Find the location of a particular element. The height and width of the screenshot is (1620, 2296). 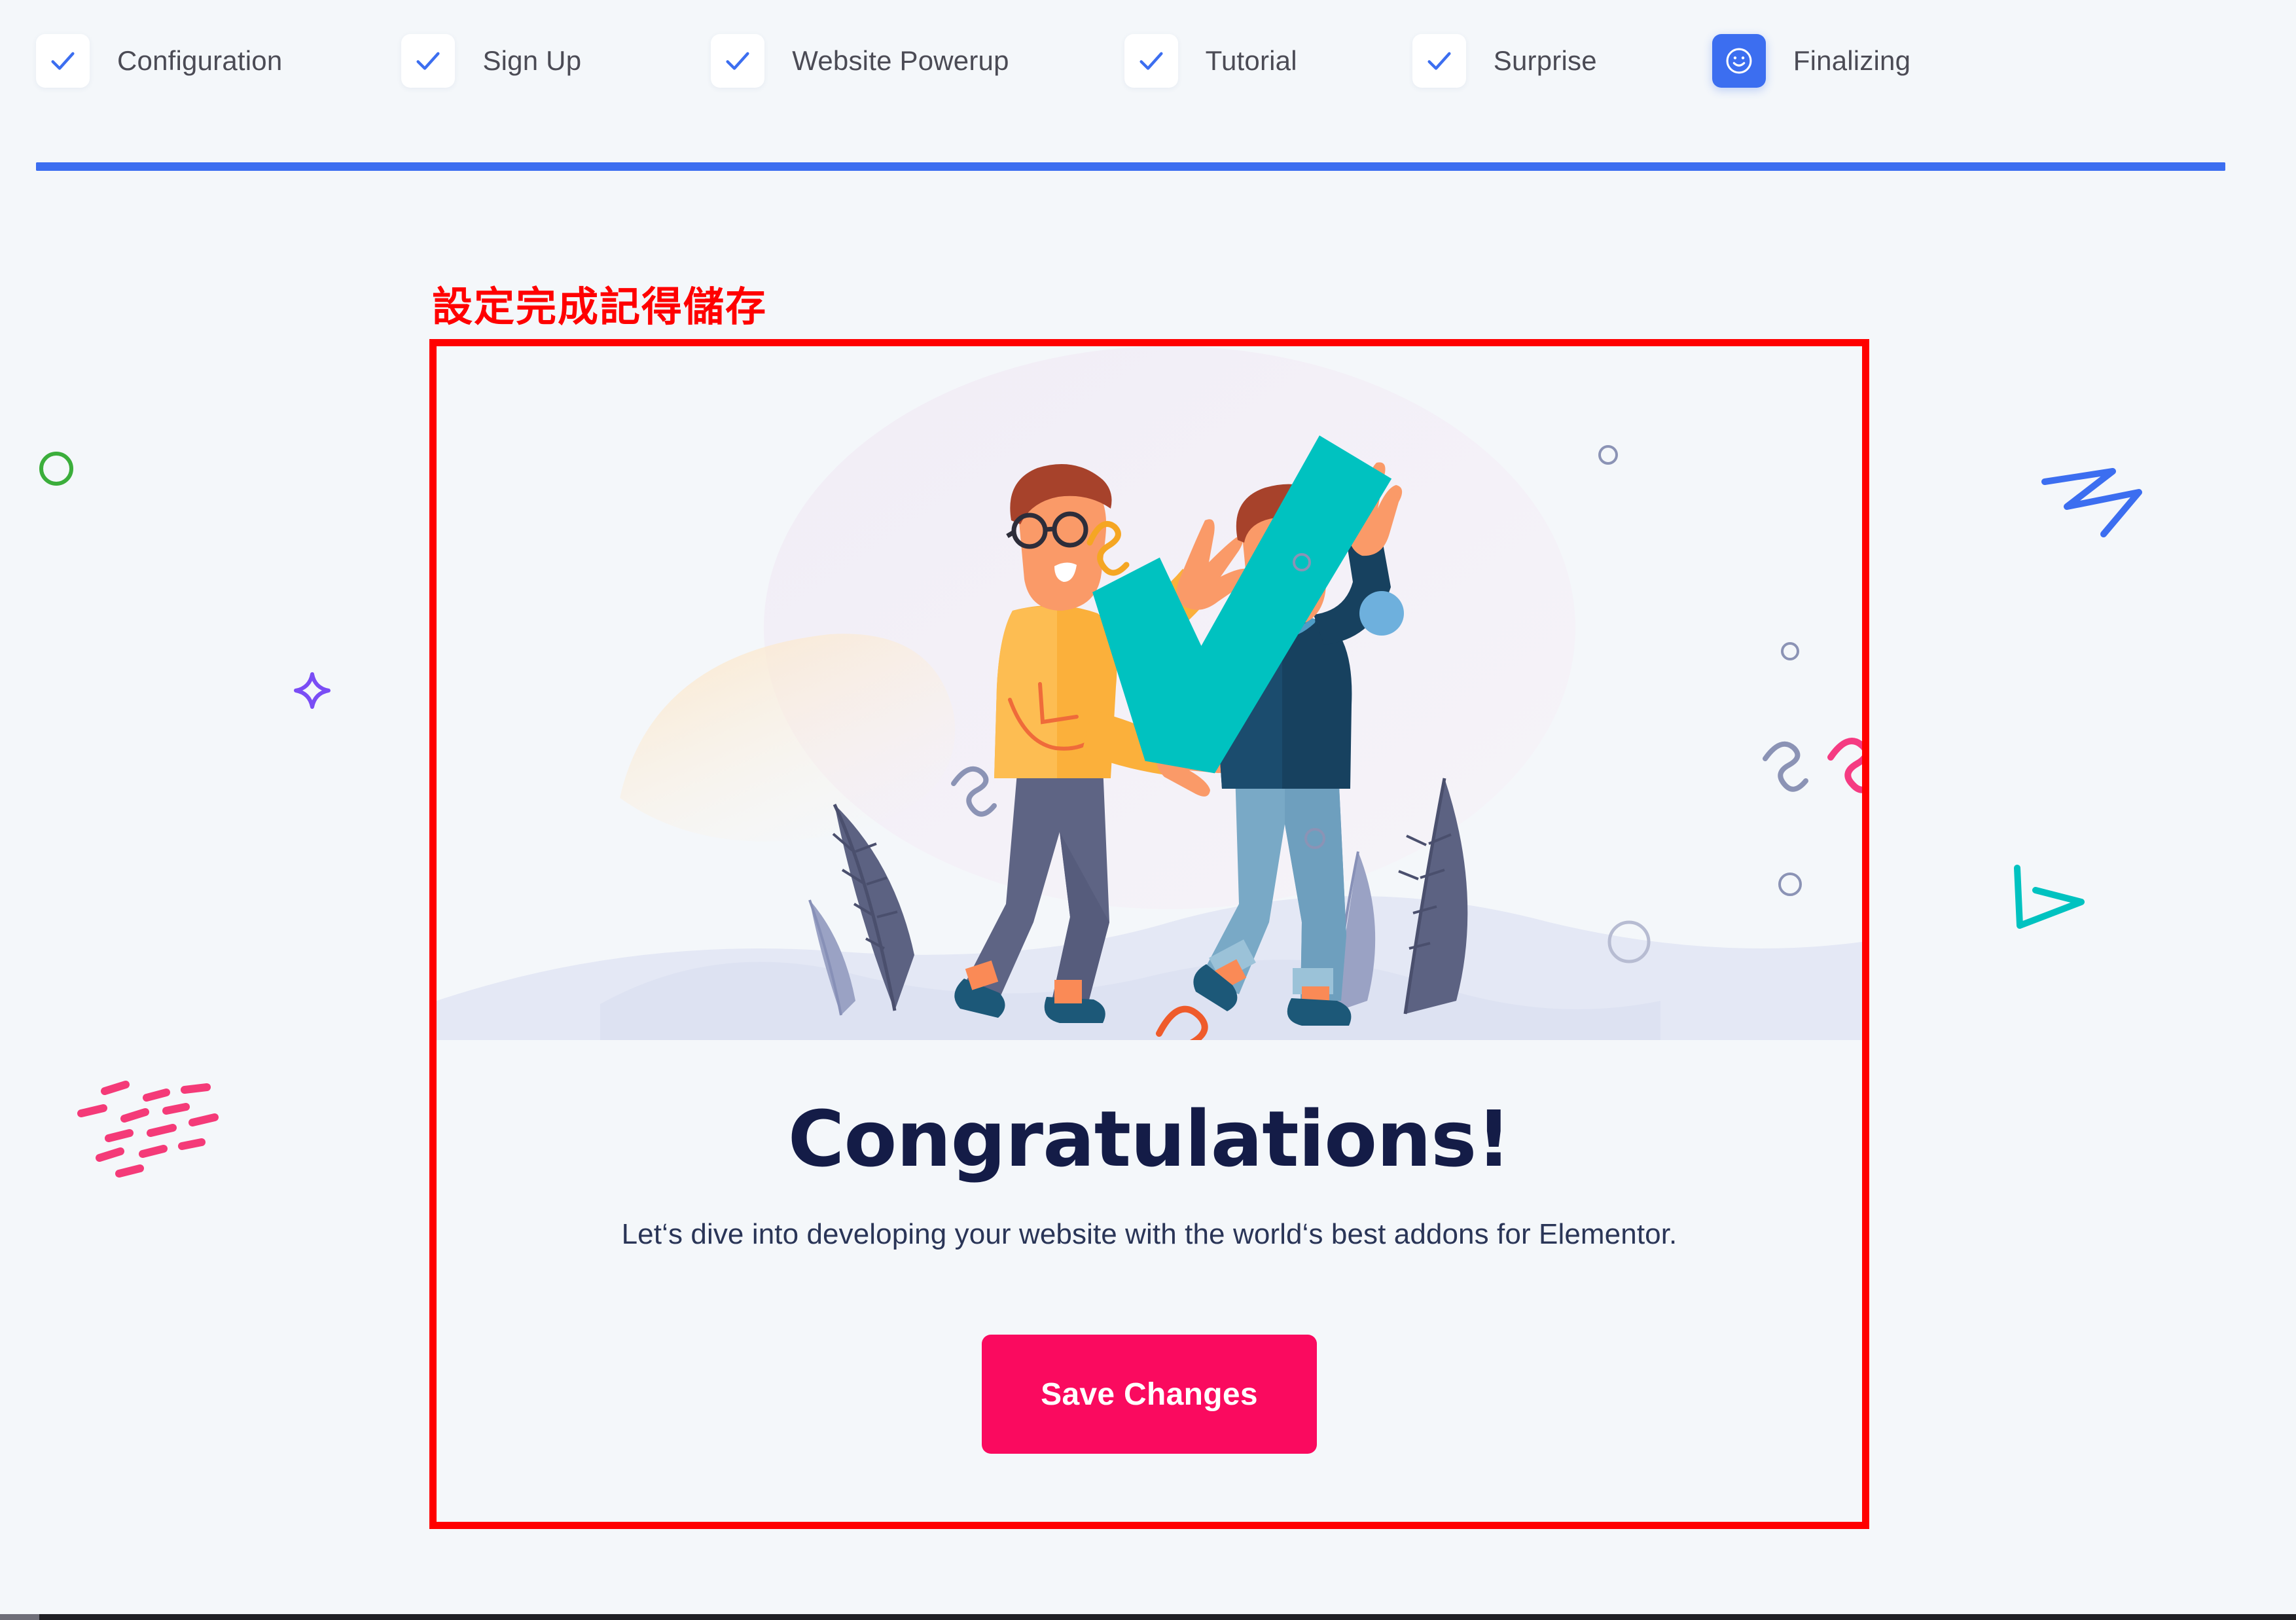

step-label: Finalizing is located at coordinates (1852, 60).